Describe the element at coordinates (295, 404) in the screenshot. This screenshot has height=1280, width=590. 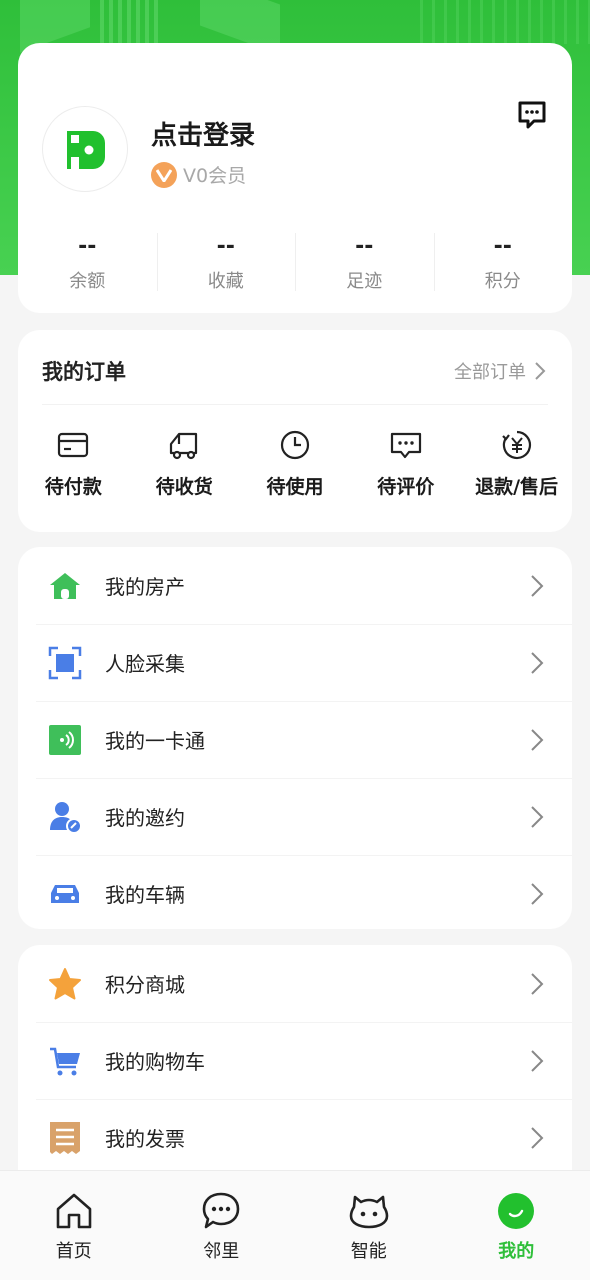
I see `divider` at that location.